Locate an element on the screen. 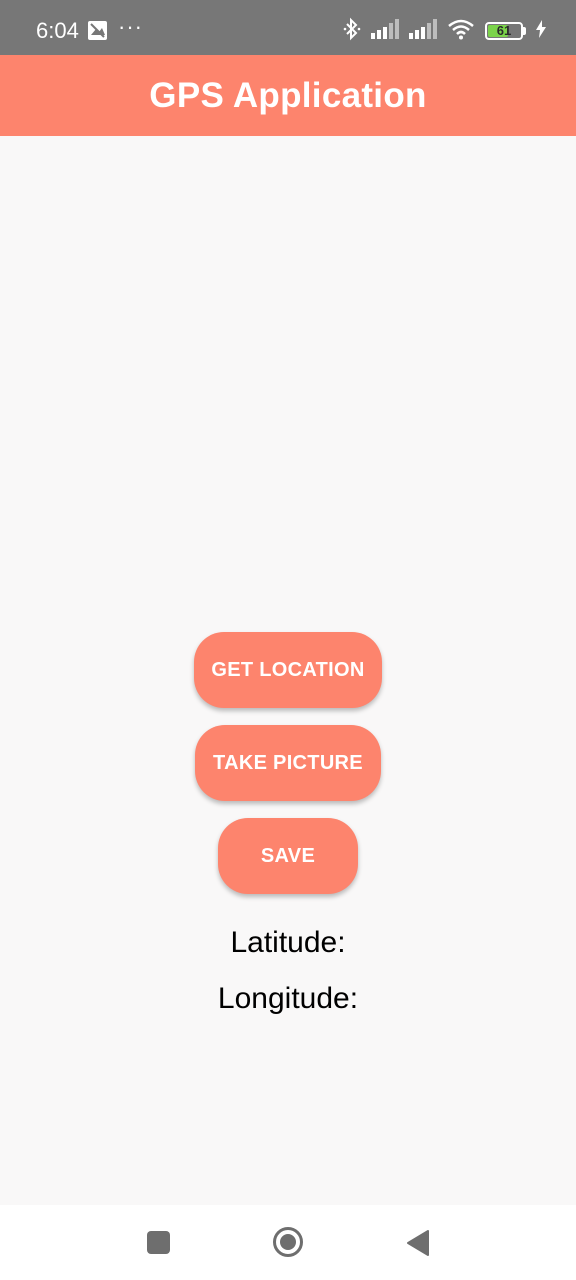 This screenshot has width=576, height=1280. navigation-bar is located at coordinates (288, 1242).